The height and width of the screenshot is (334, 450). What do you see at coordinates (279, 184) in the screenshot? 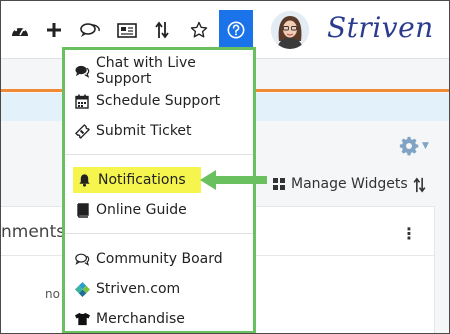
I see `grid-icon` at bounding box center [279, 184].